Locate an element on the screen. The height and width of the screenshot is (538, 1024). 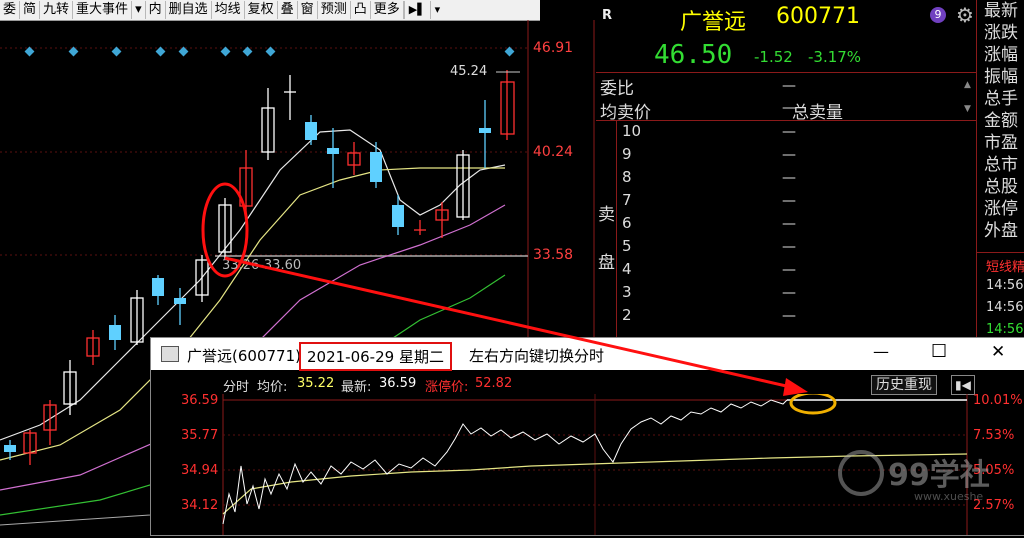
toolbar-item: 九转 is located at coordinates (57, 10).